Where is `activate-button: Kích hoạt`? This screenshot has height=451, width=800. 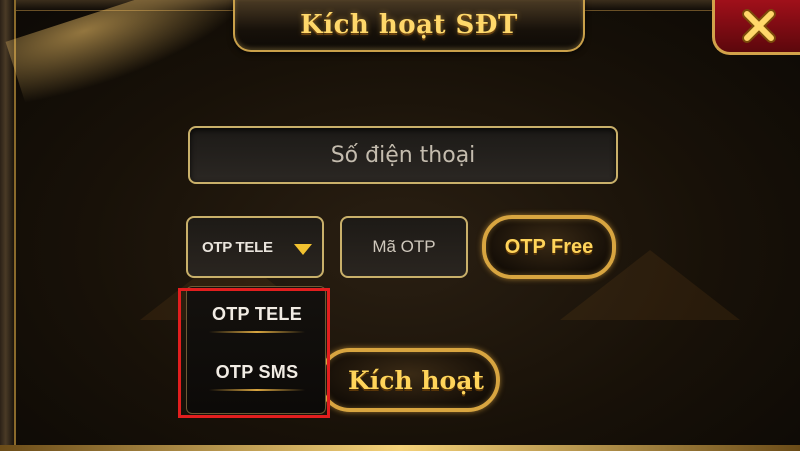
activate-button: Kích hoạt is located at coordinates (409, 380).